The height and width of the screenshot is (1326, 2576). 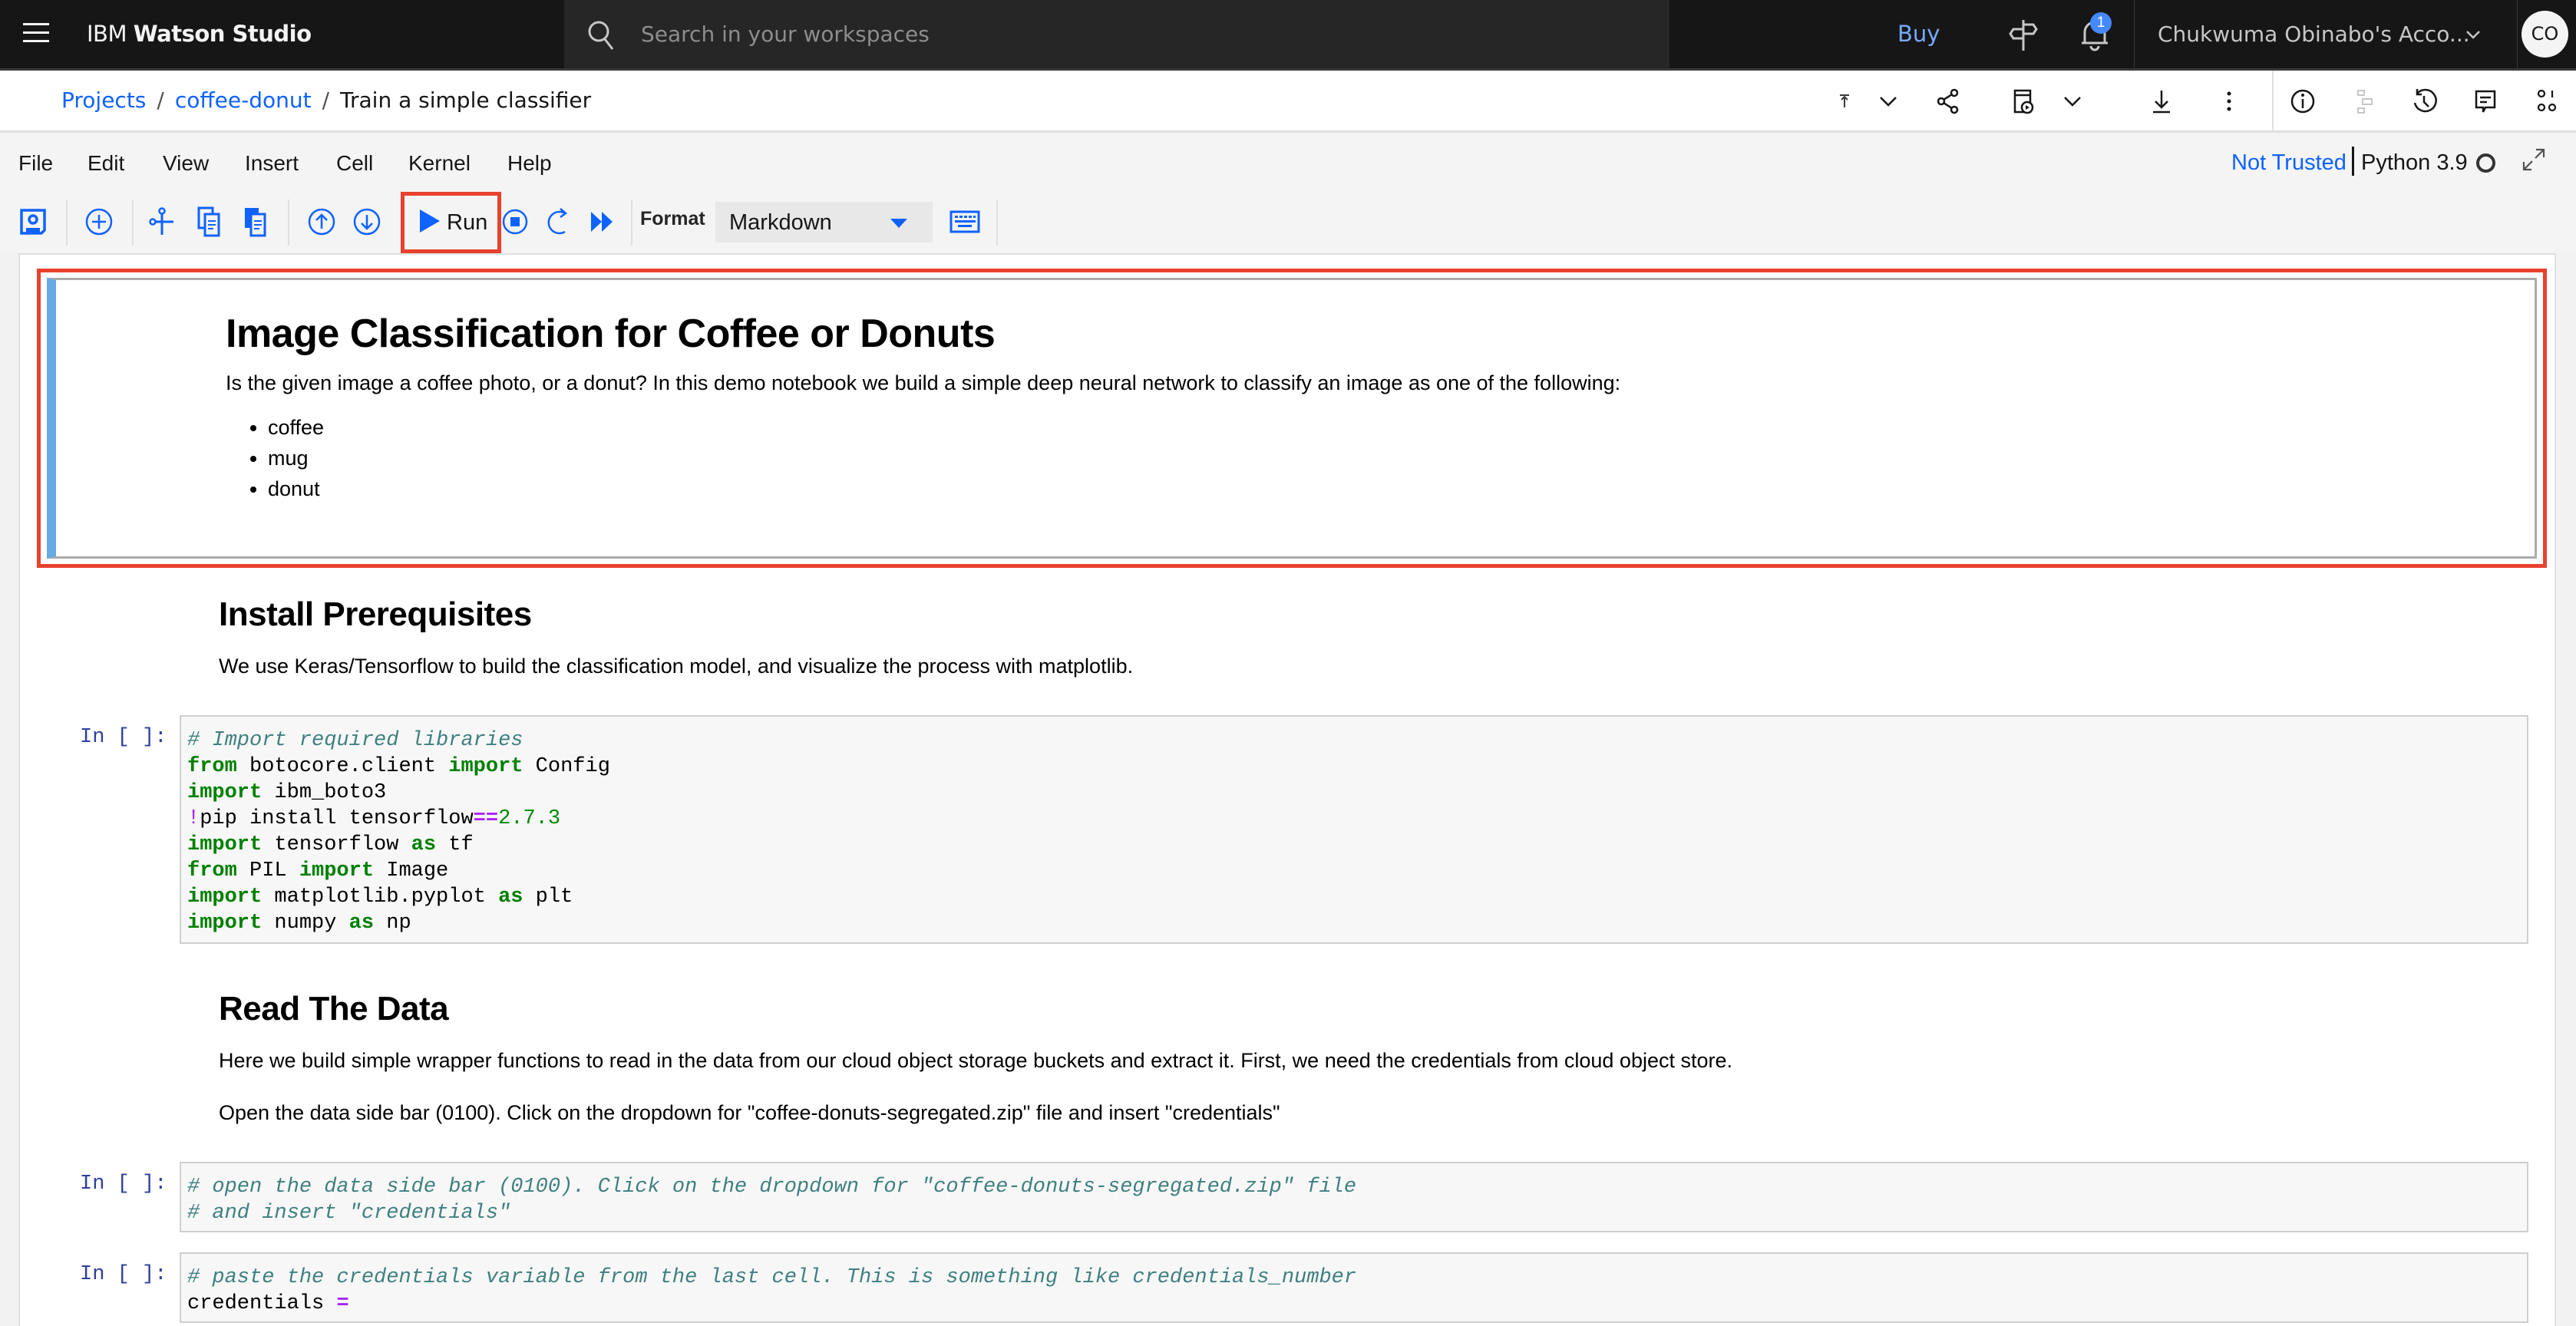 I want to click on code-text: ibm_boto3, so click(x=324, y=793).